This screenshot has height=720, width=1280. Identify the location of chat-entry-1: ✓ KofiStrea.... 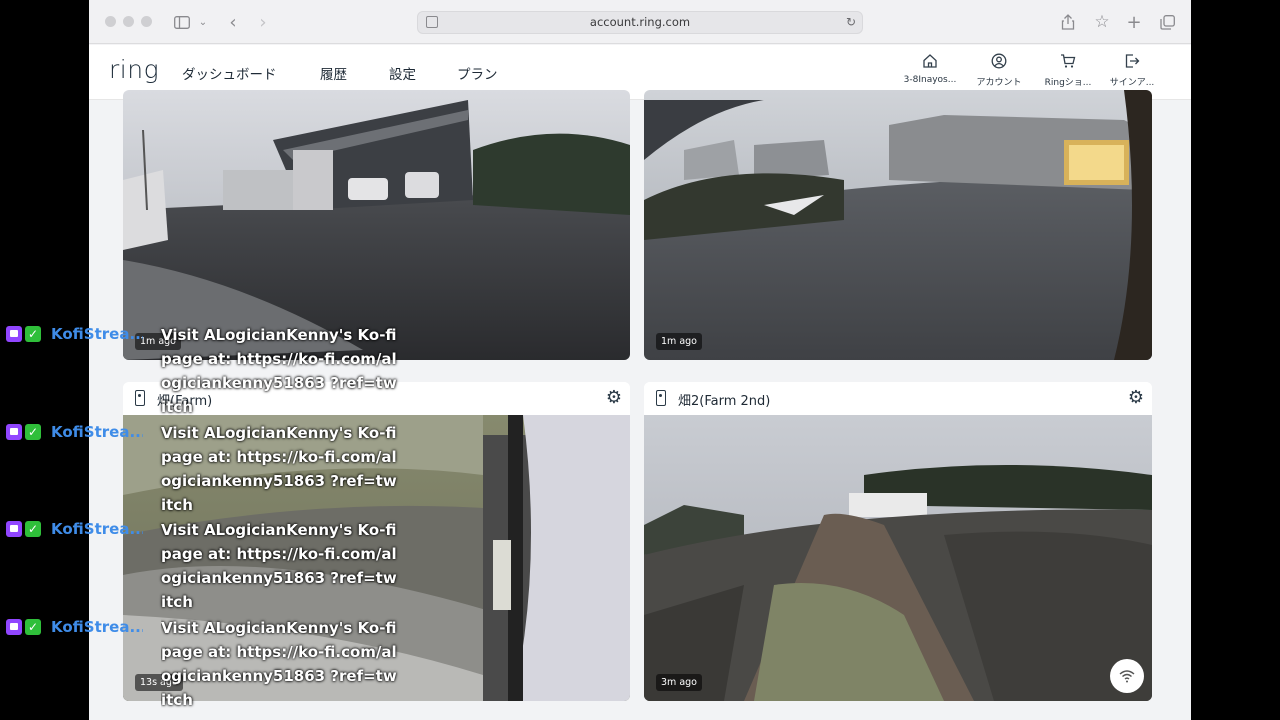
(74, 334).